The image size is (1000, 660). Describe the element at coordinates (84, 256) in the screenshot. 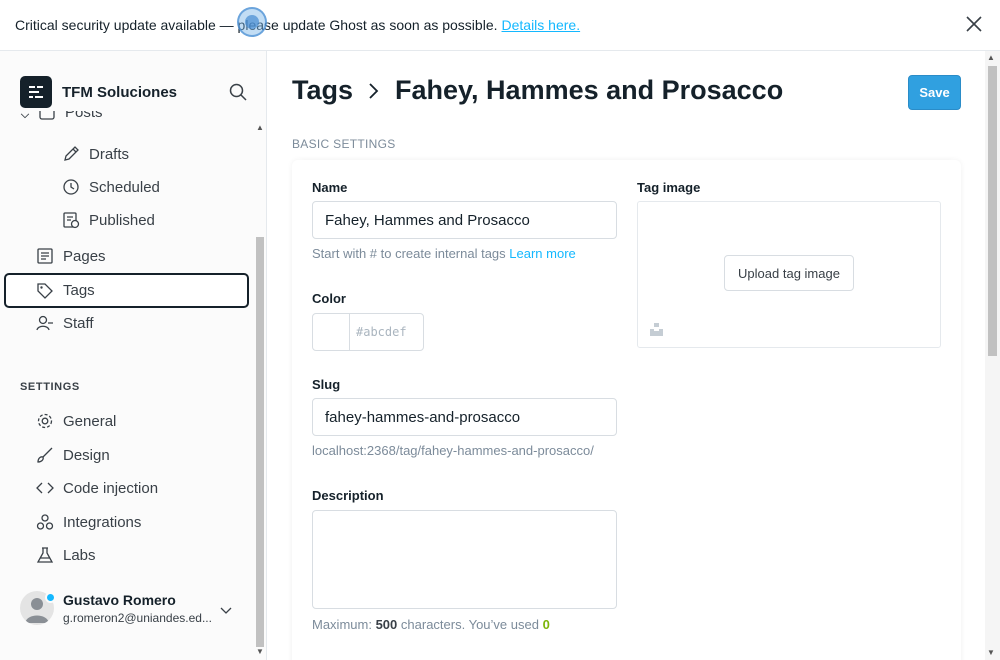

I see `sidebar-item-label: Pages` at that location.